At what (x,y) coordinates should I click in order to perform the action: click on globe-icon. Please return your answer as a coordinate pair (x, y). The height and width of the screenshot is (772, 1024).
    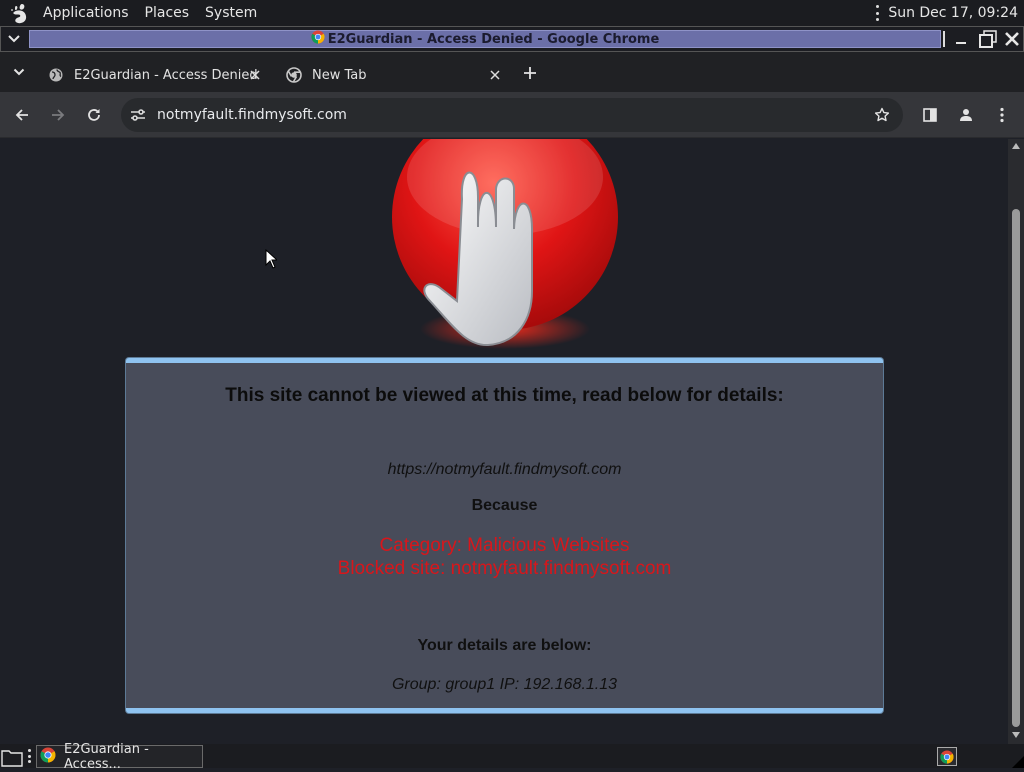
    Looking at the image, I should click on (56, 75).